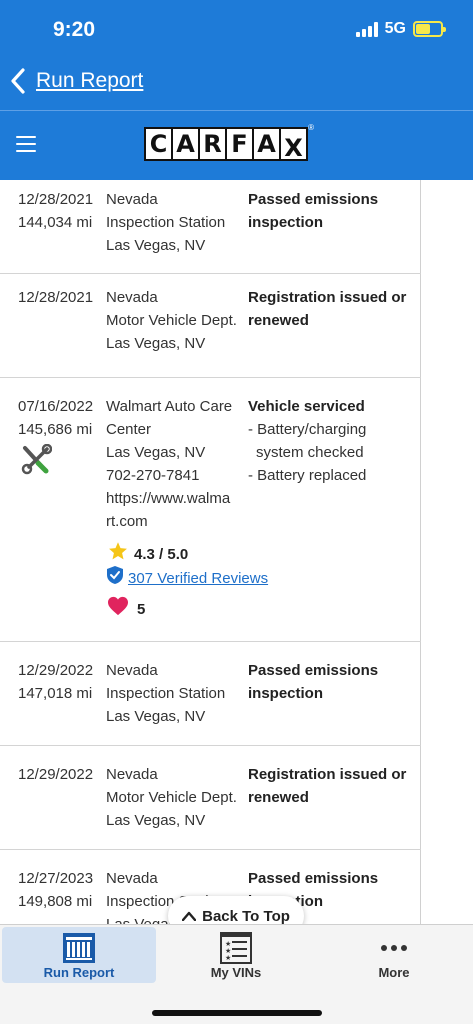 The width and height of the screenshot is (473, 1024). Describe the element at coordinates (198, 578) in the screenshot. I see `reviews-link: 307 Verified Reviews` at that location.